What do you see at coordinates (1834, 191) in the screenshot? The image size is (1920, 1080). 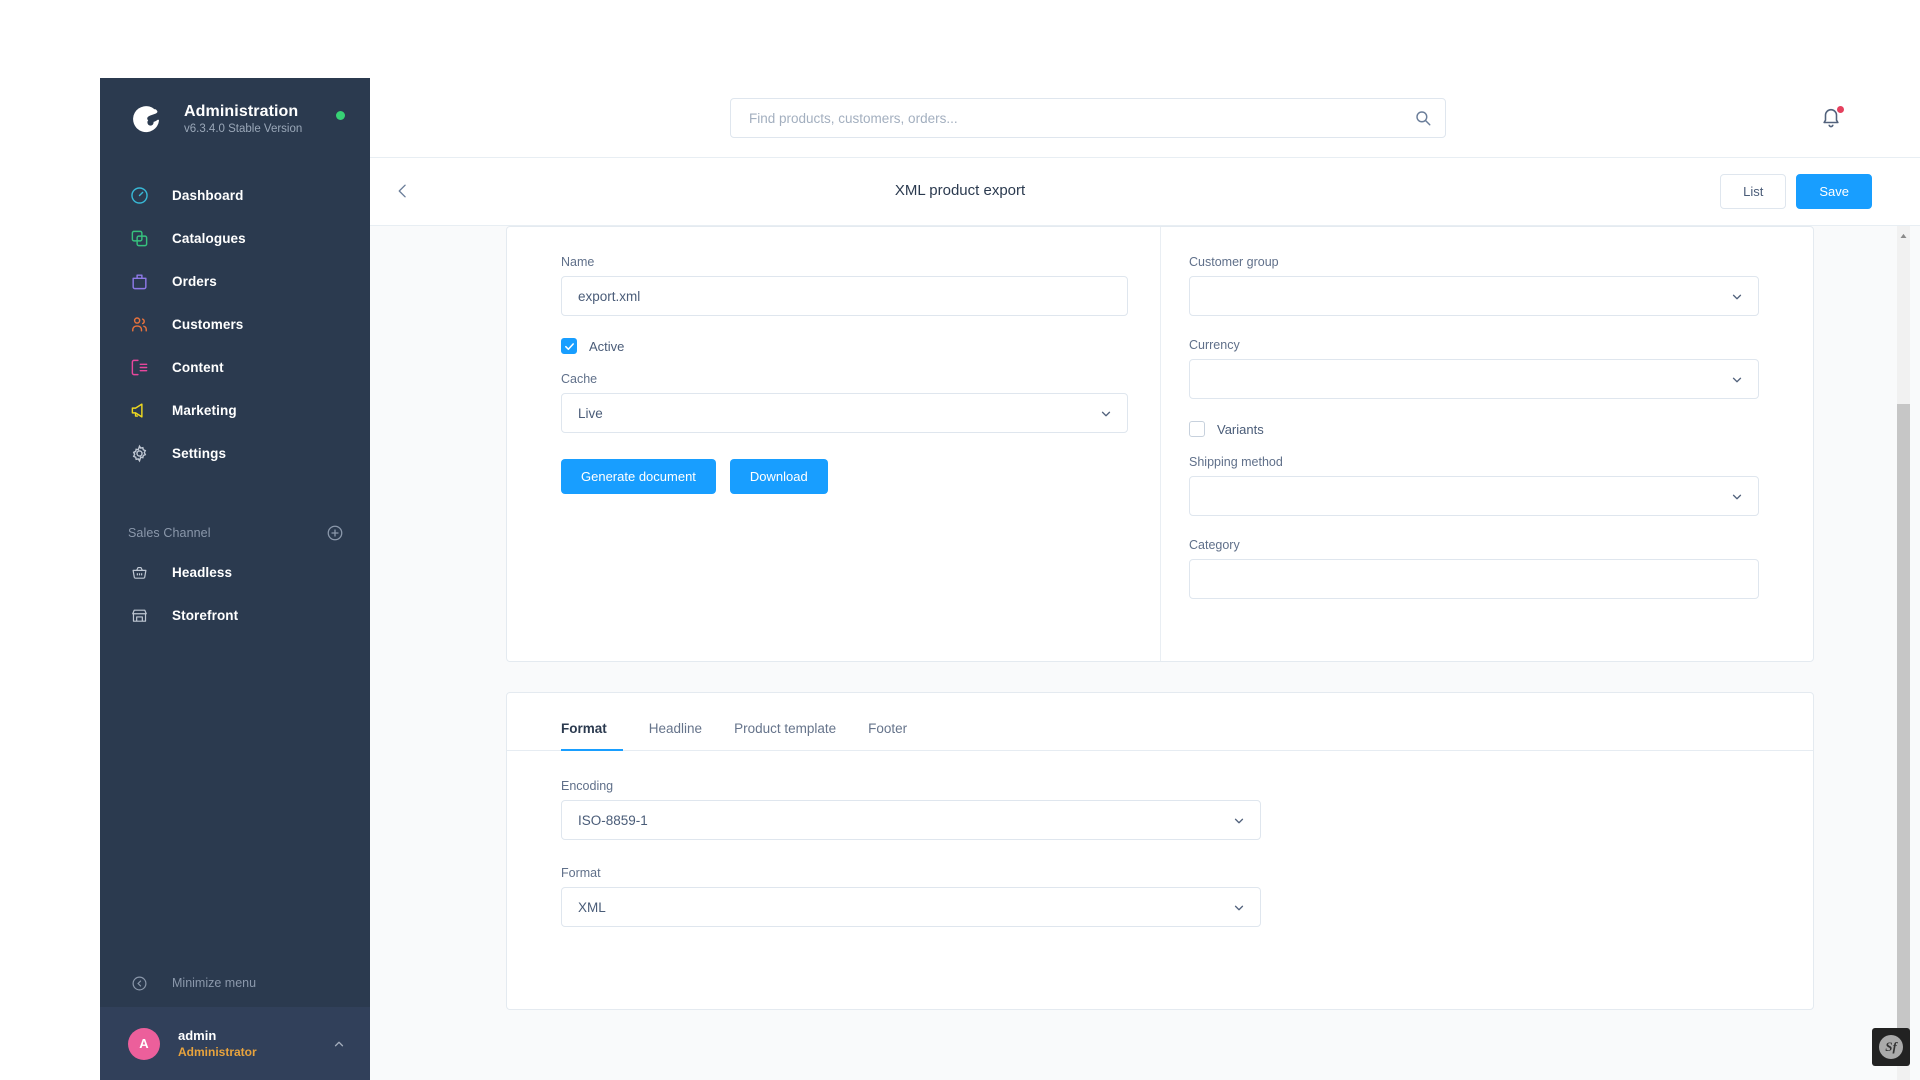 I see `save-button: Save` at bounding box center [1834, 191].